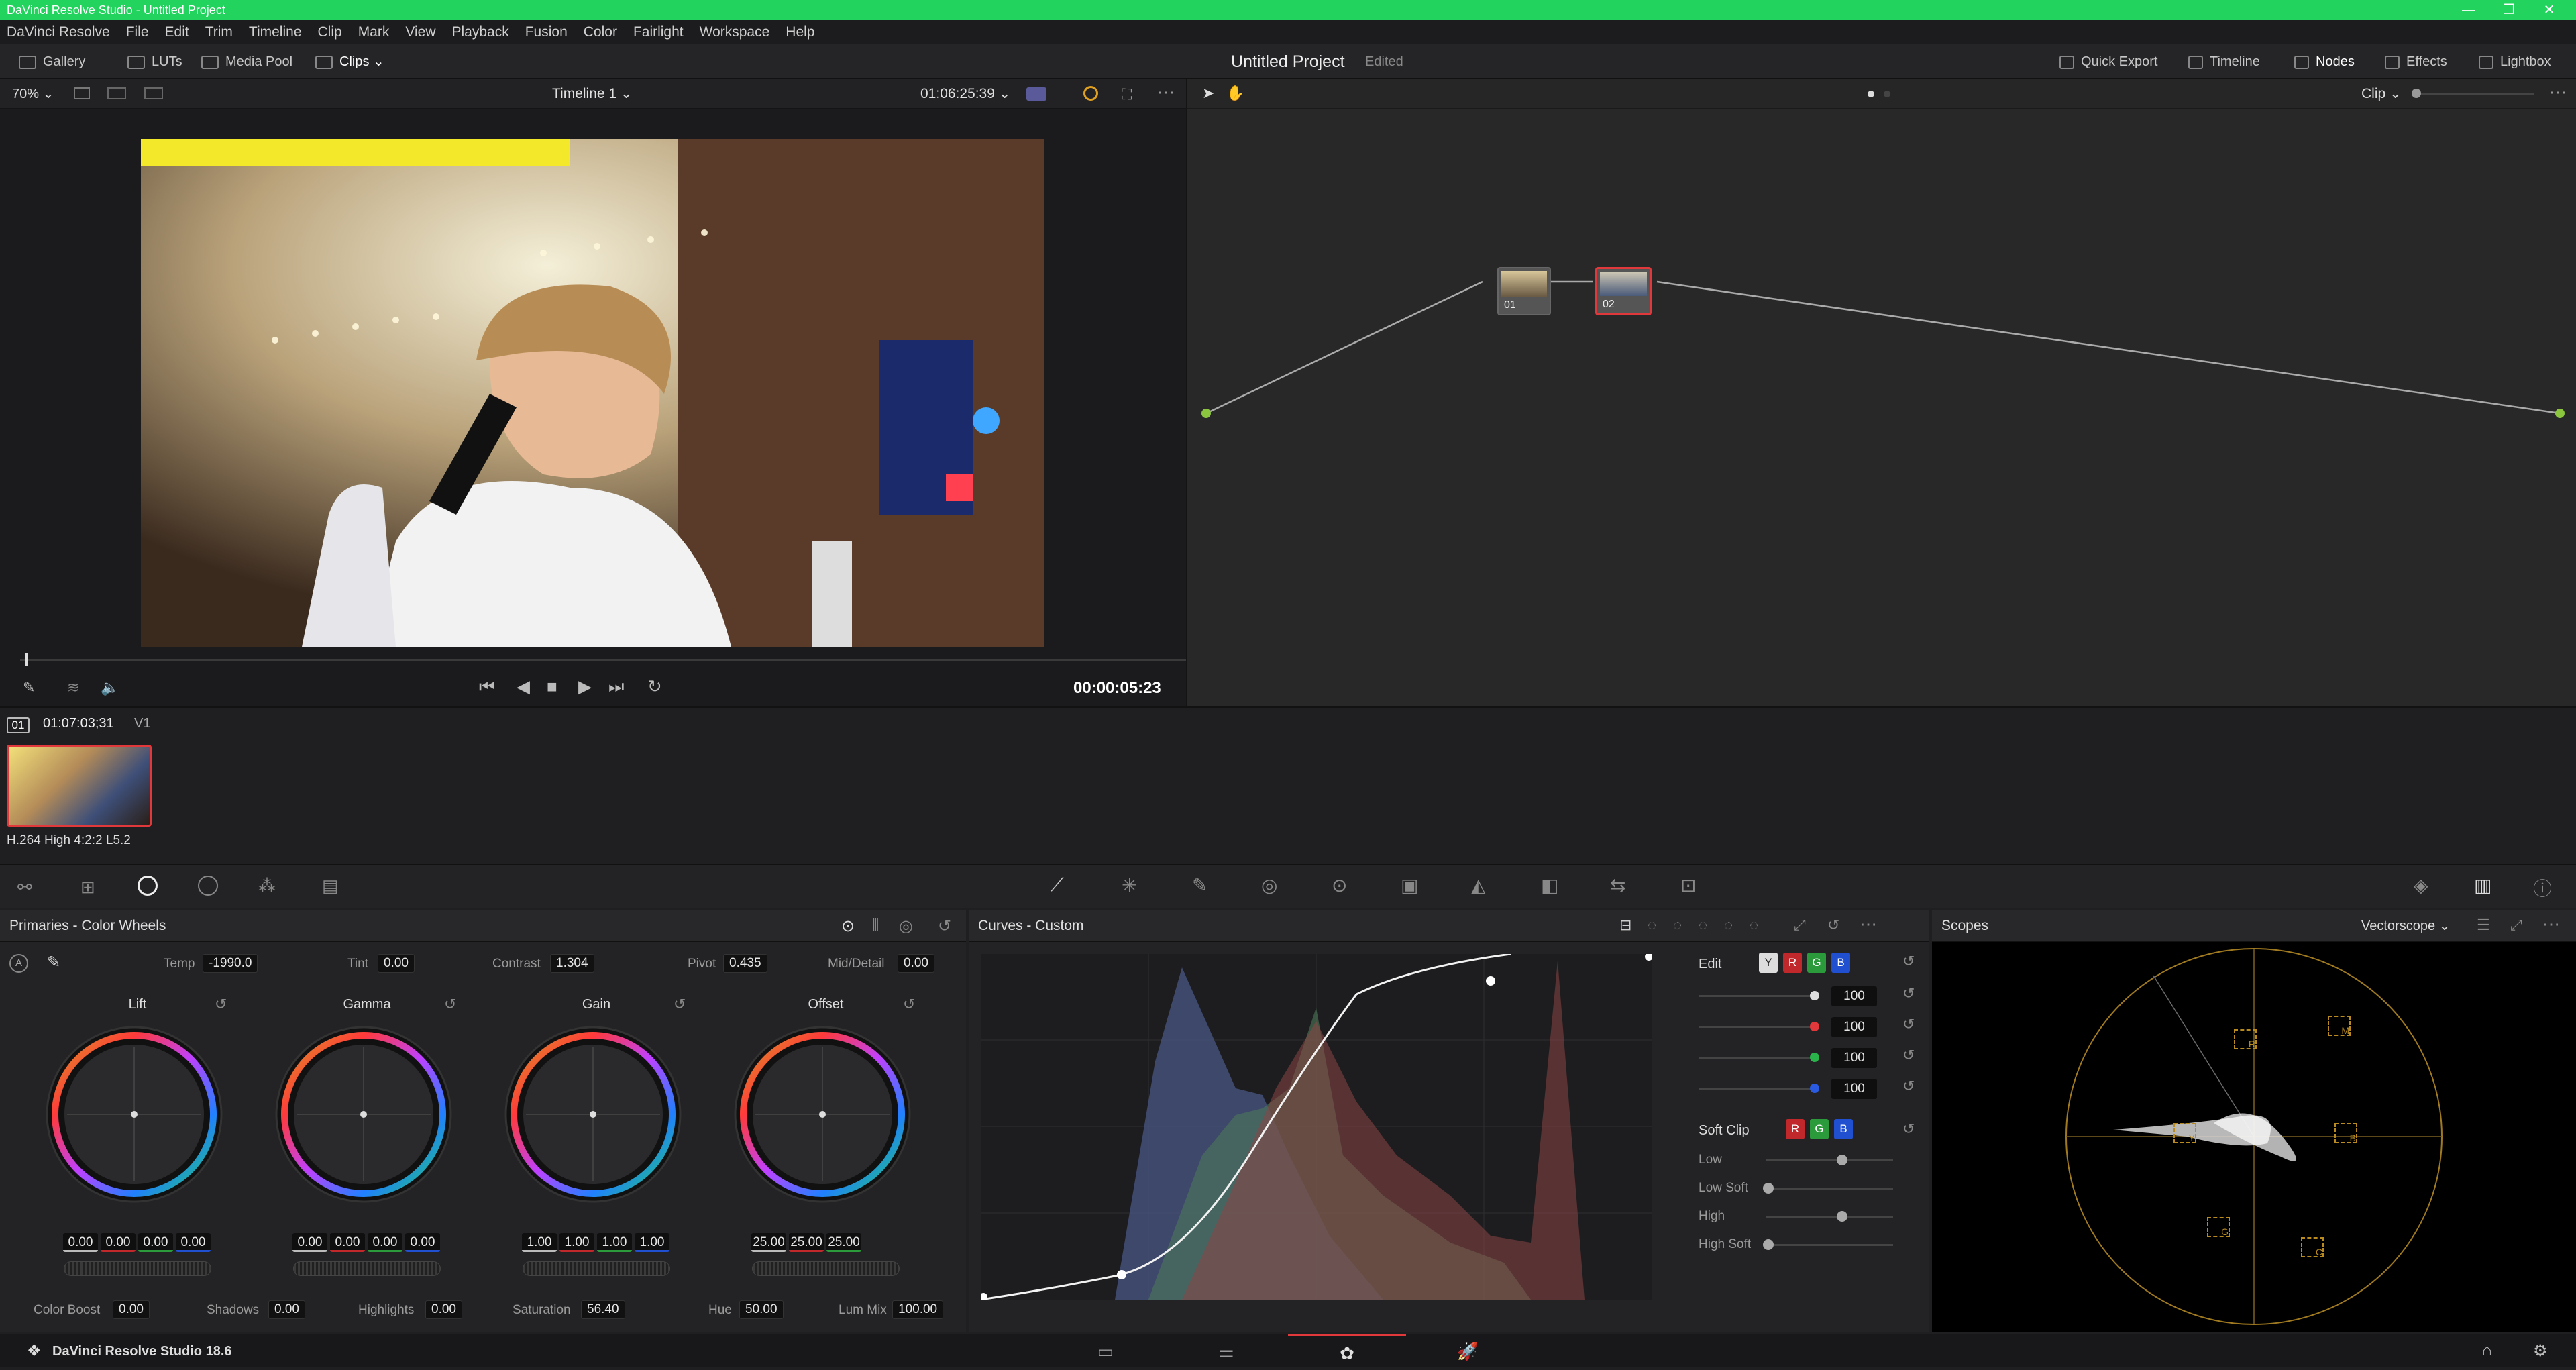 This screenshot has height=1370, width=2576. I want to click on clip-thumbnail, so click(79, 786).